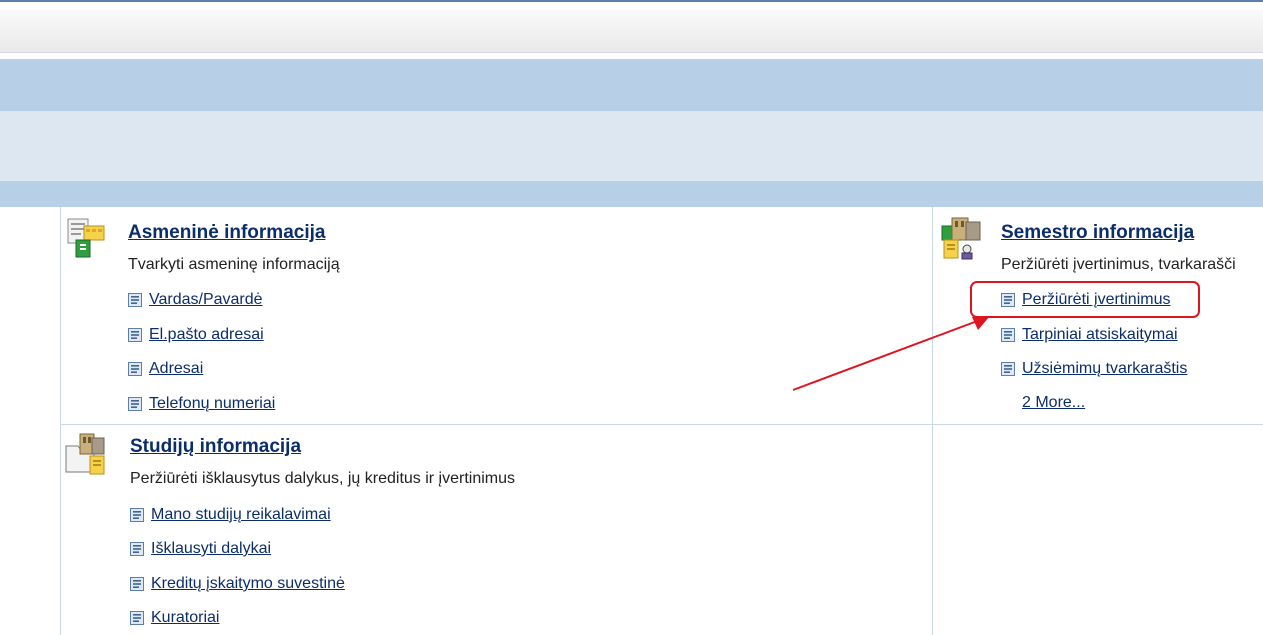 This screenshot has height=635, width=1263. I want to click on link-isklausyti-dalykai: Išklausyti dalykai, so click(211, 549).